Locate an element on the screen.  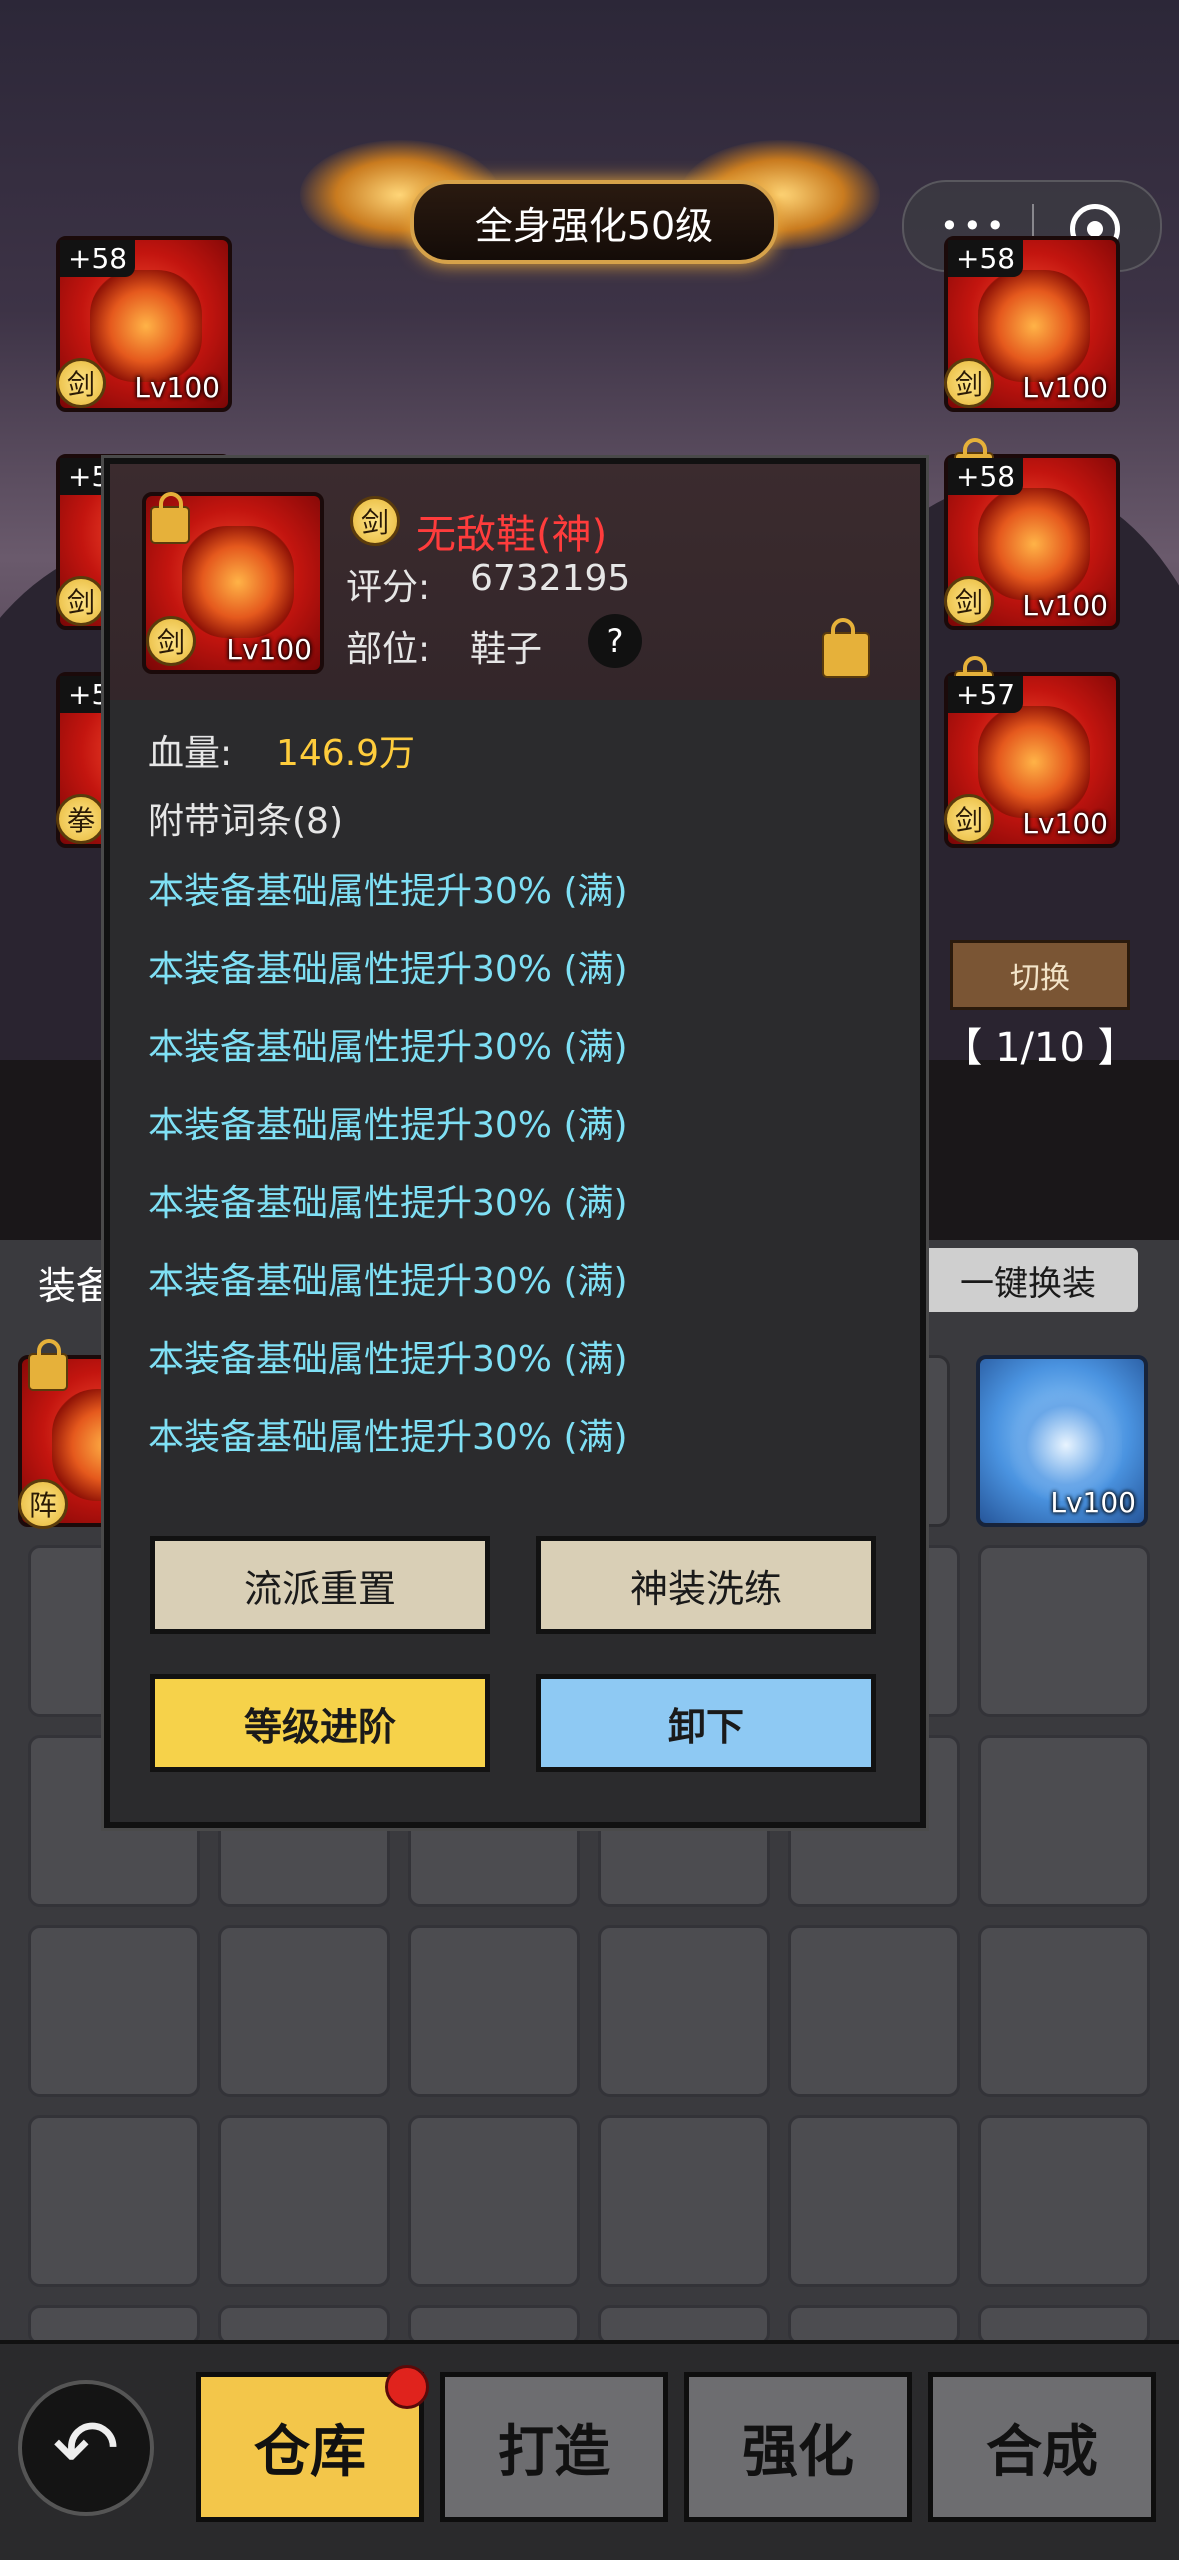
tab-label: 强化 is located at coordinates (798, 2451).